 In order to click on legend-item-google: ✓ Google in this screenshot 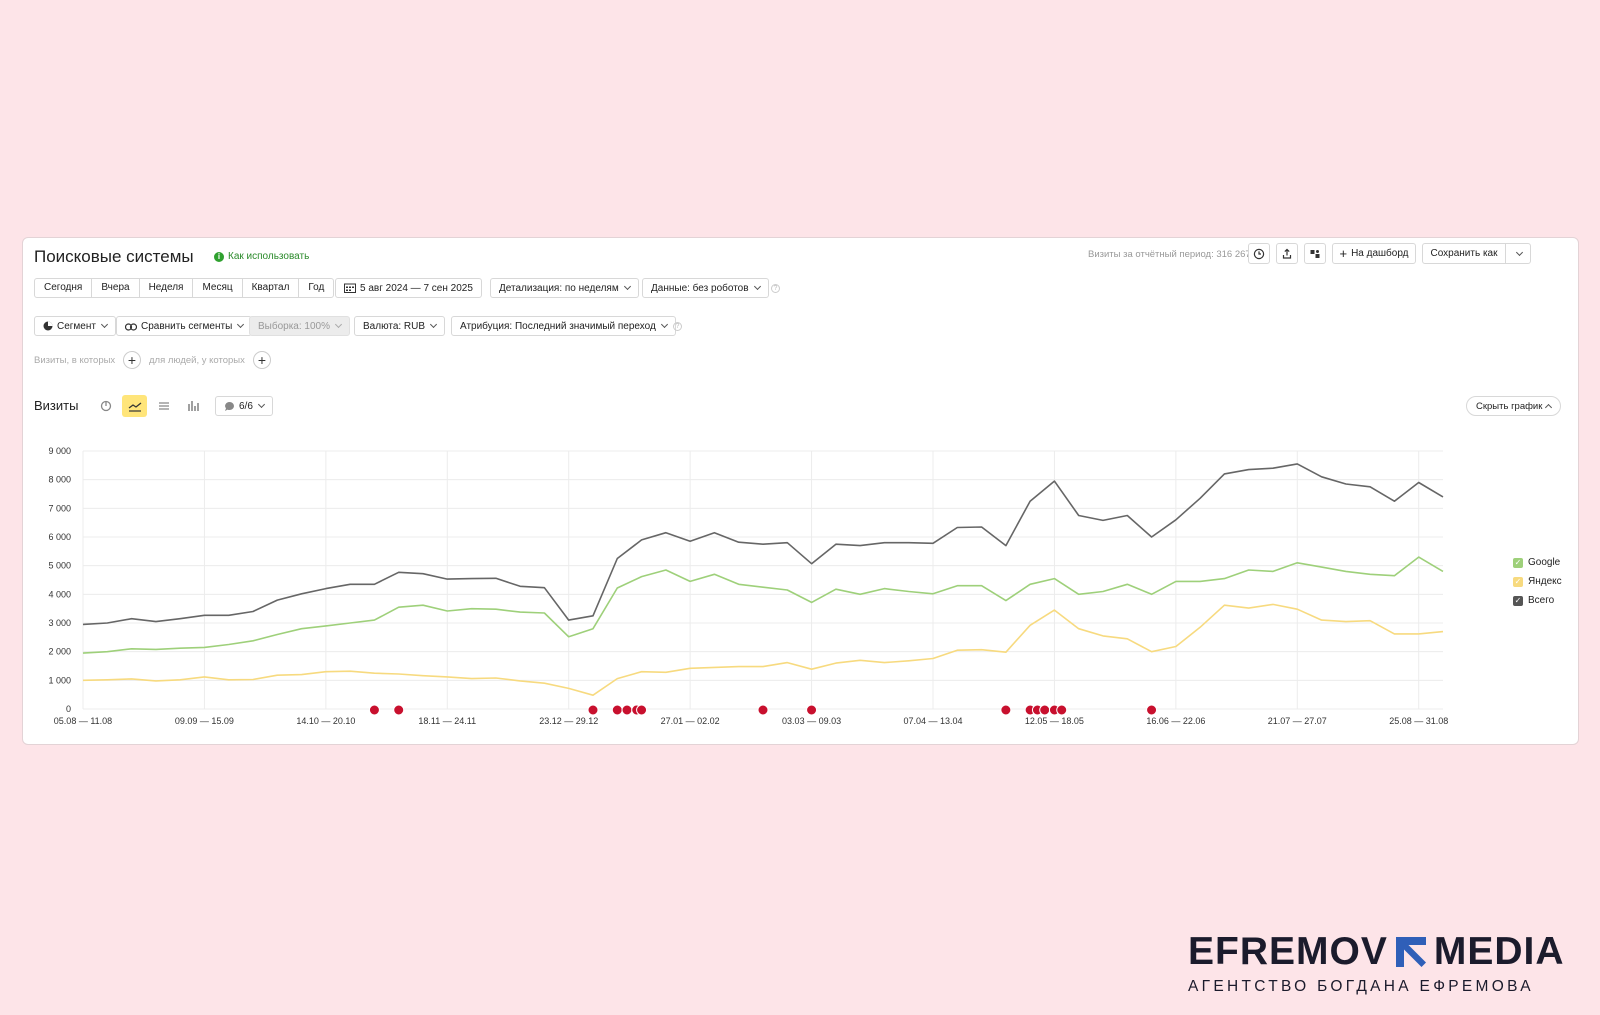, I will do `click(1537, 562)`.